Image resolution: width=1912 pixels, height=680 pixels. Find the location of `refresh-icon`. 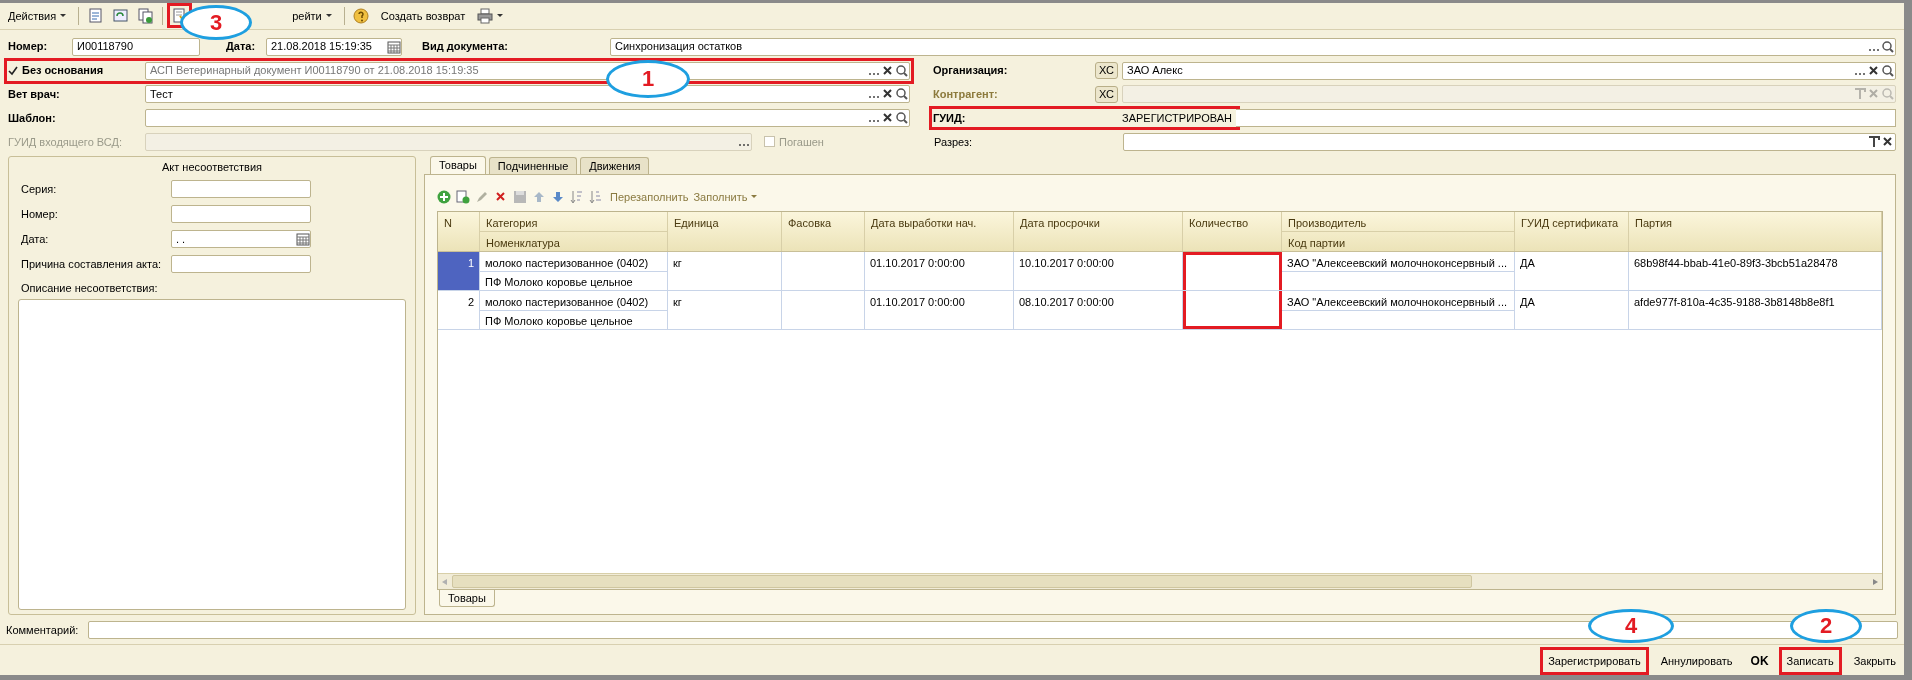

refresh-icon is located at coordinates (121, 16).